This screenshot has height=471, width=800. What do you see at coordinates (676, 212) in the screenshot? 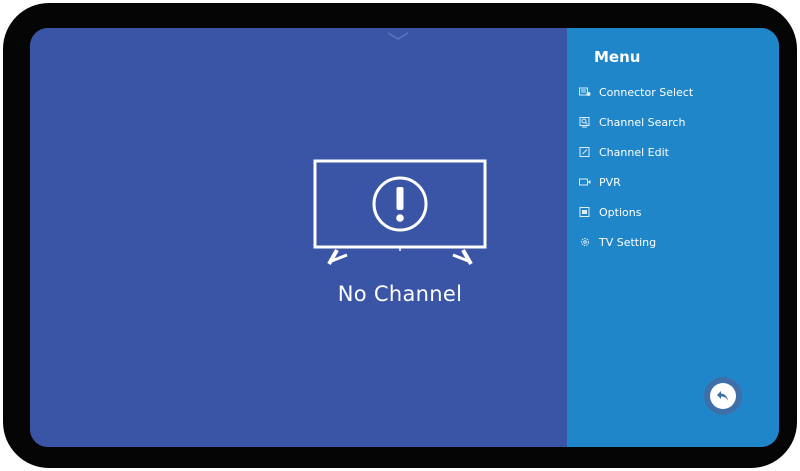
I see `menu-item-options: Options` at bounding box center [676, 212].